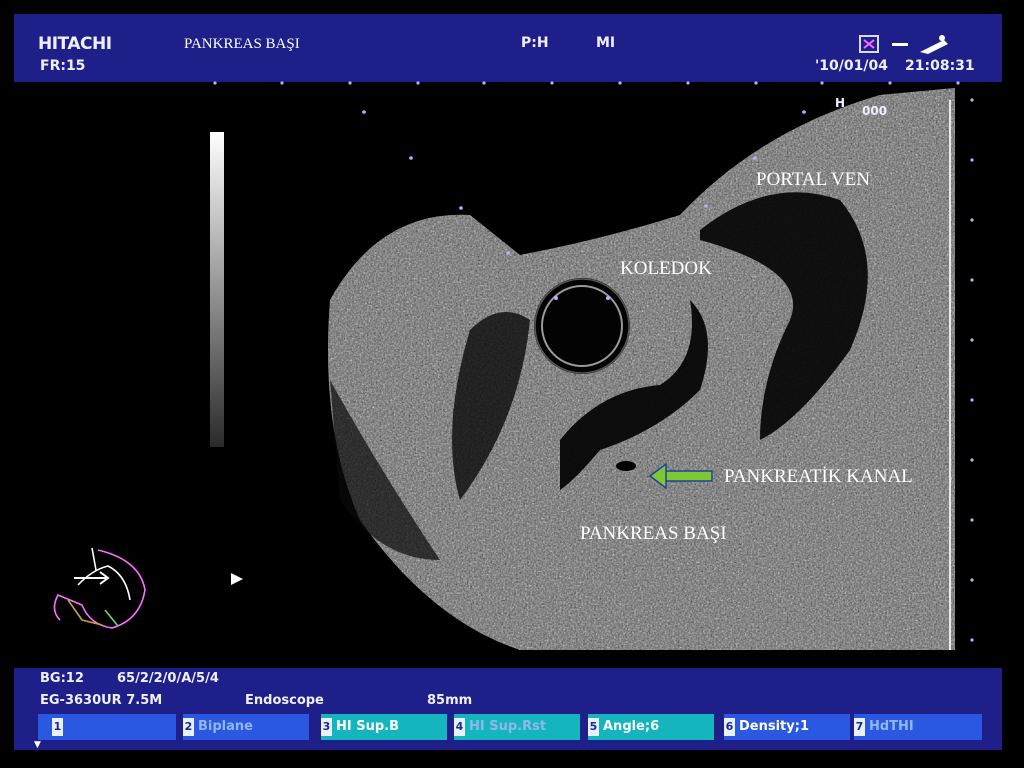 The image size is (1024, 768). I want to click on scroll-down-icon: ▼, so click(37, 745).